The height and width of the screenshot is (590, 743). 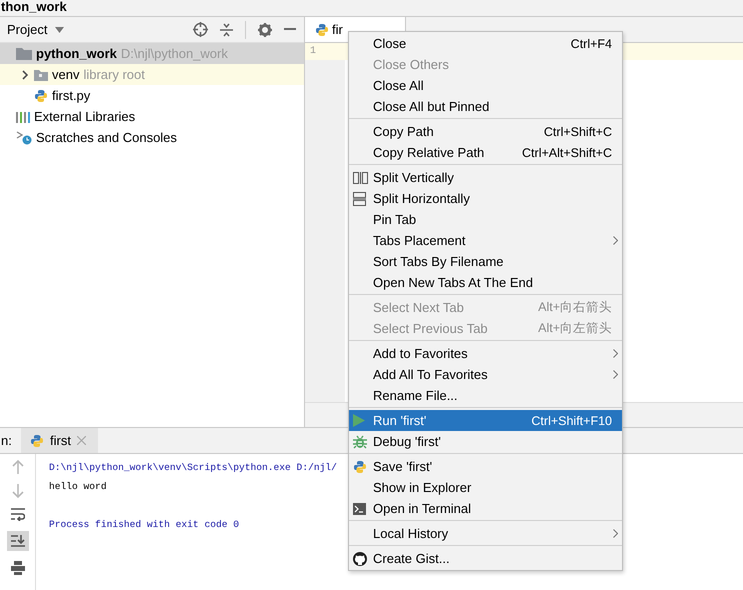 I want to click on terminal-icon, so click(x=359, y=508).